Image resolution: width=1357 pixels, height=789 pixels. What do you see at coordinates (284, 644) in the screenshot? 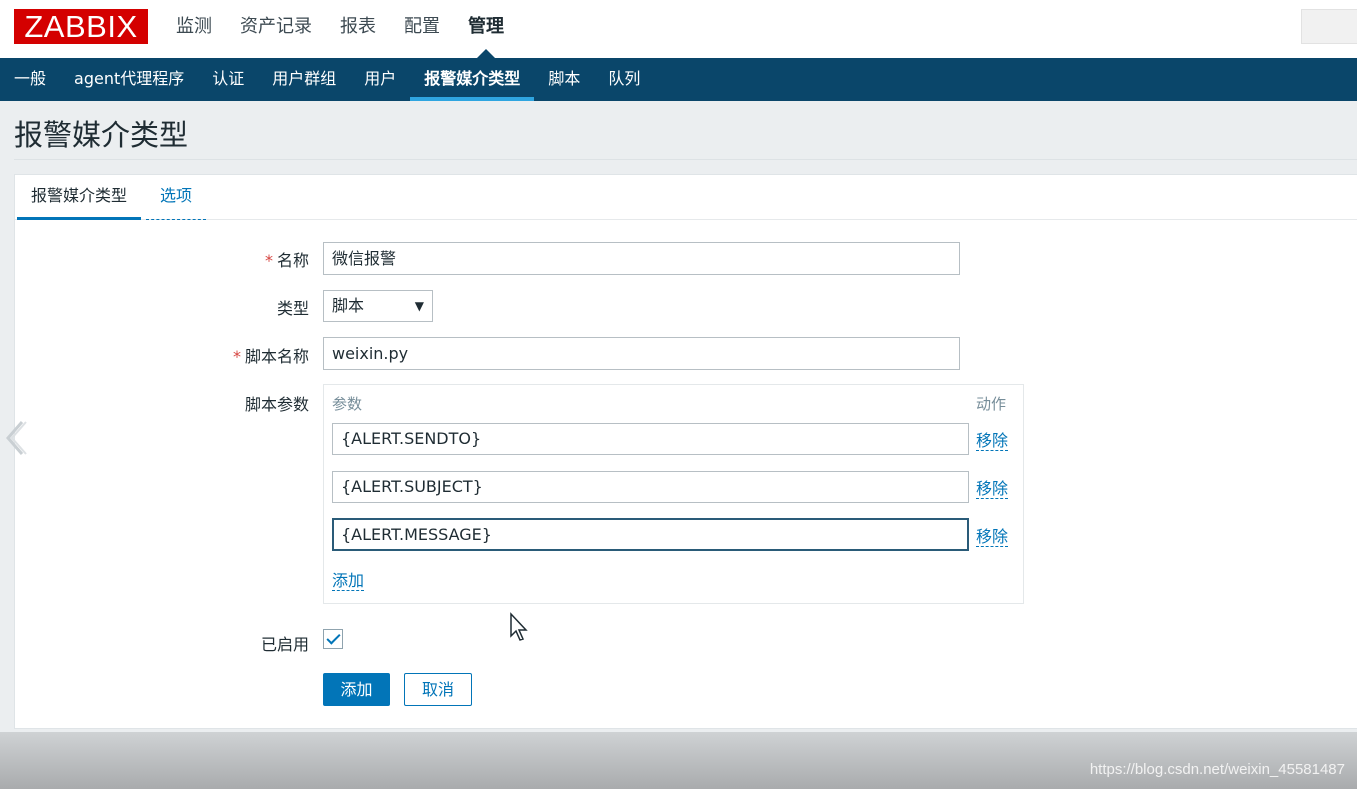
I see `enabled-label: 已启用` at bounding box center [284, 644].